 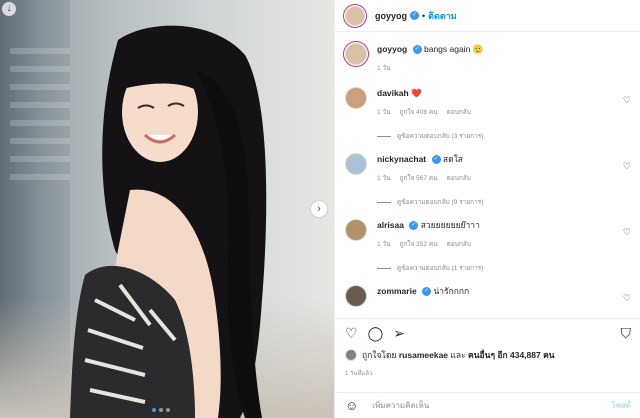 I want to click on likes-prefix: ถูกใจโดย, so click(x=379, y=355).